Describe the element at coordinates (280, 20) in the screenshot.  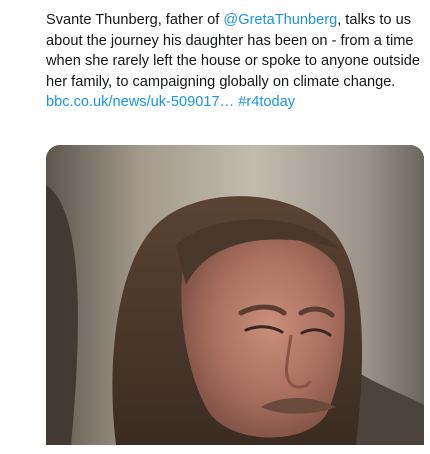
I see `mention-link: @GretaThunberg` at that location.